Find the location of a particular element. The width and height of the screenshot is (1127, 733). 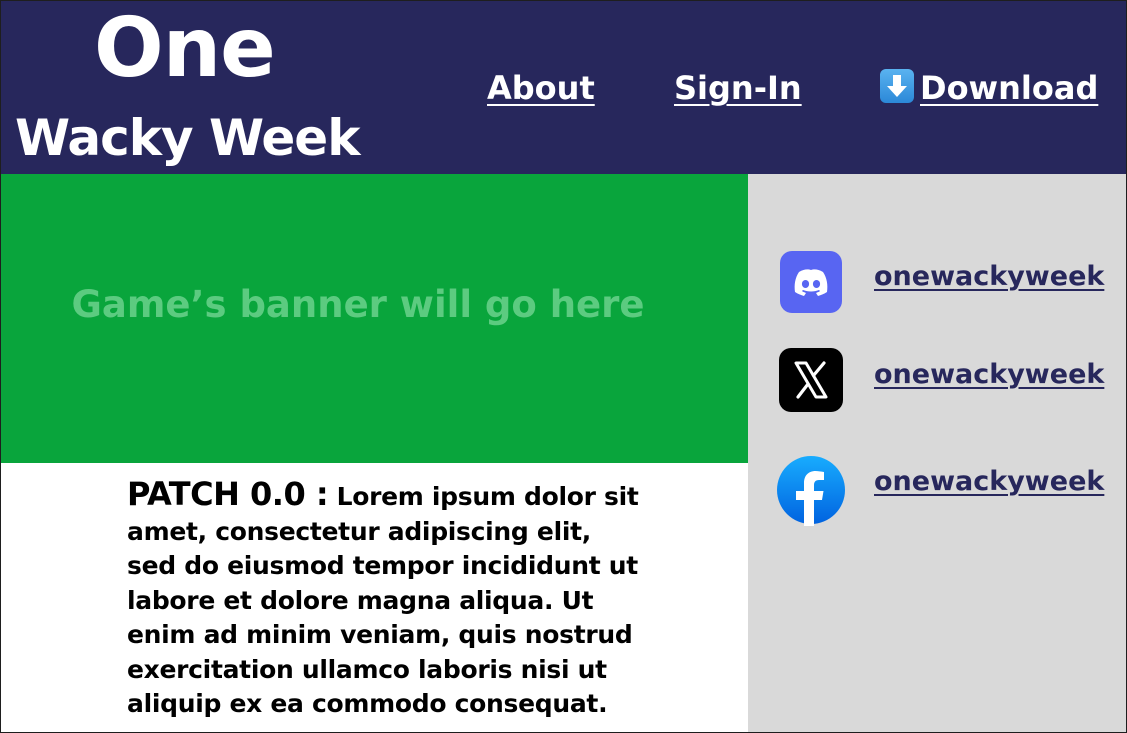

nav-download-label: Download is located at coordinates (1009, 88).